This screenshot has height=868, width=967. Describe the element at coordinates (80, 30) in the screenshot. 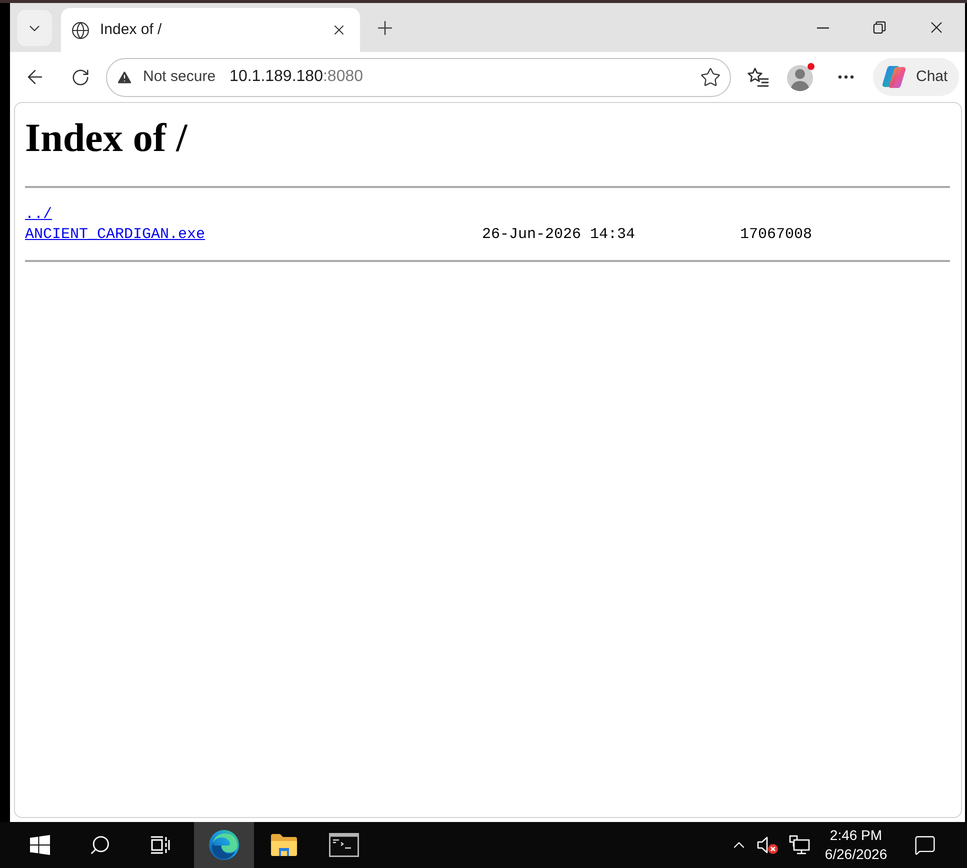

I see `globe-icon` at that location.